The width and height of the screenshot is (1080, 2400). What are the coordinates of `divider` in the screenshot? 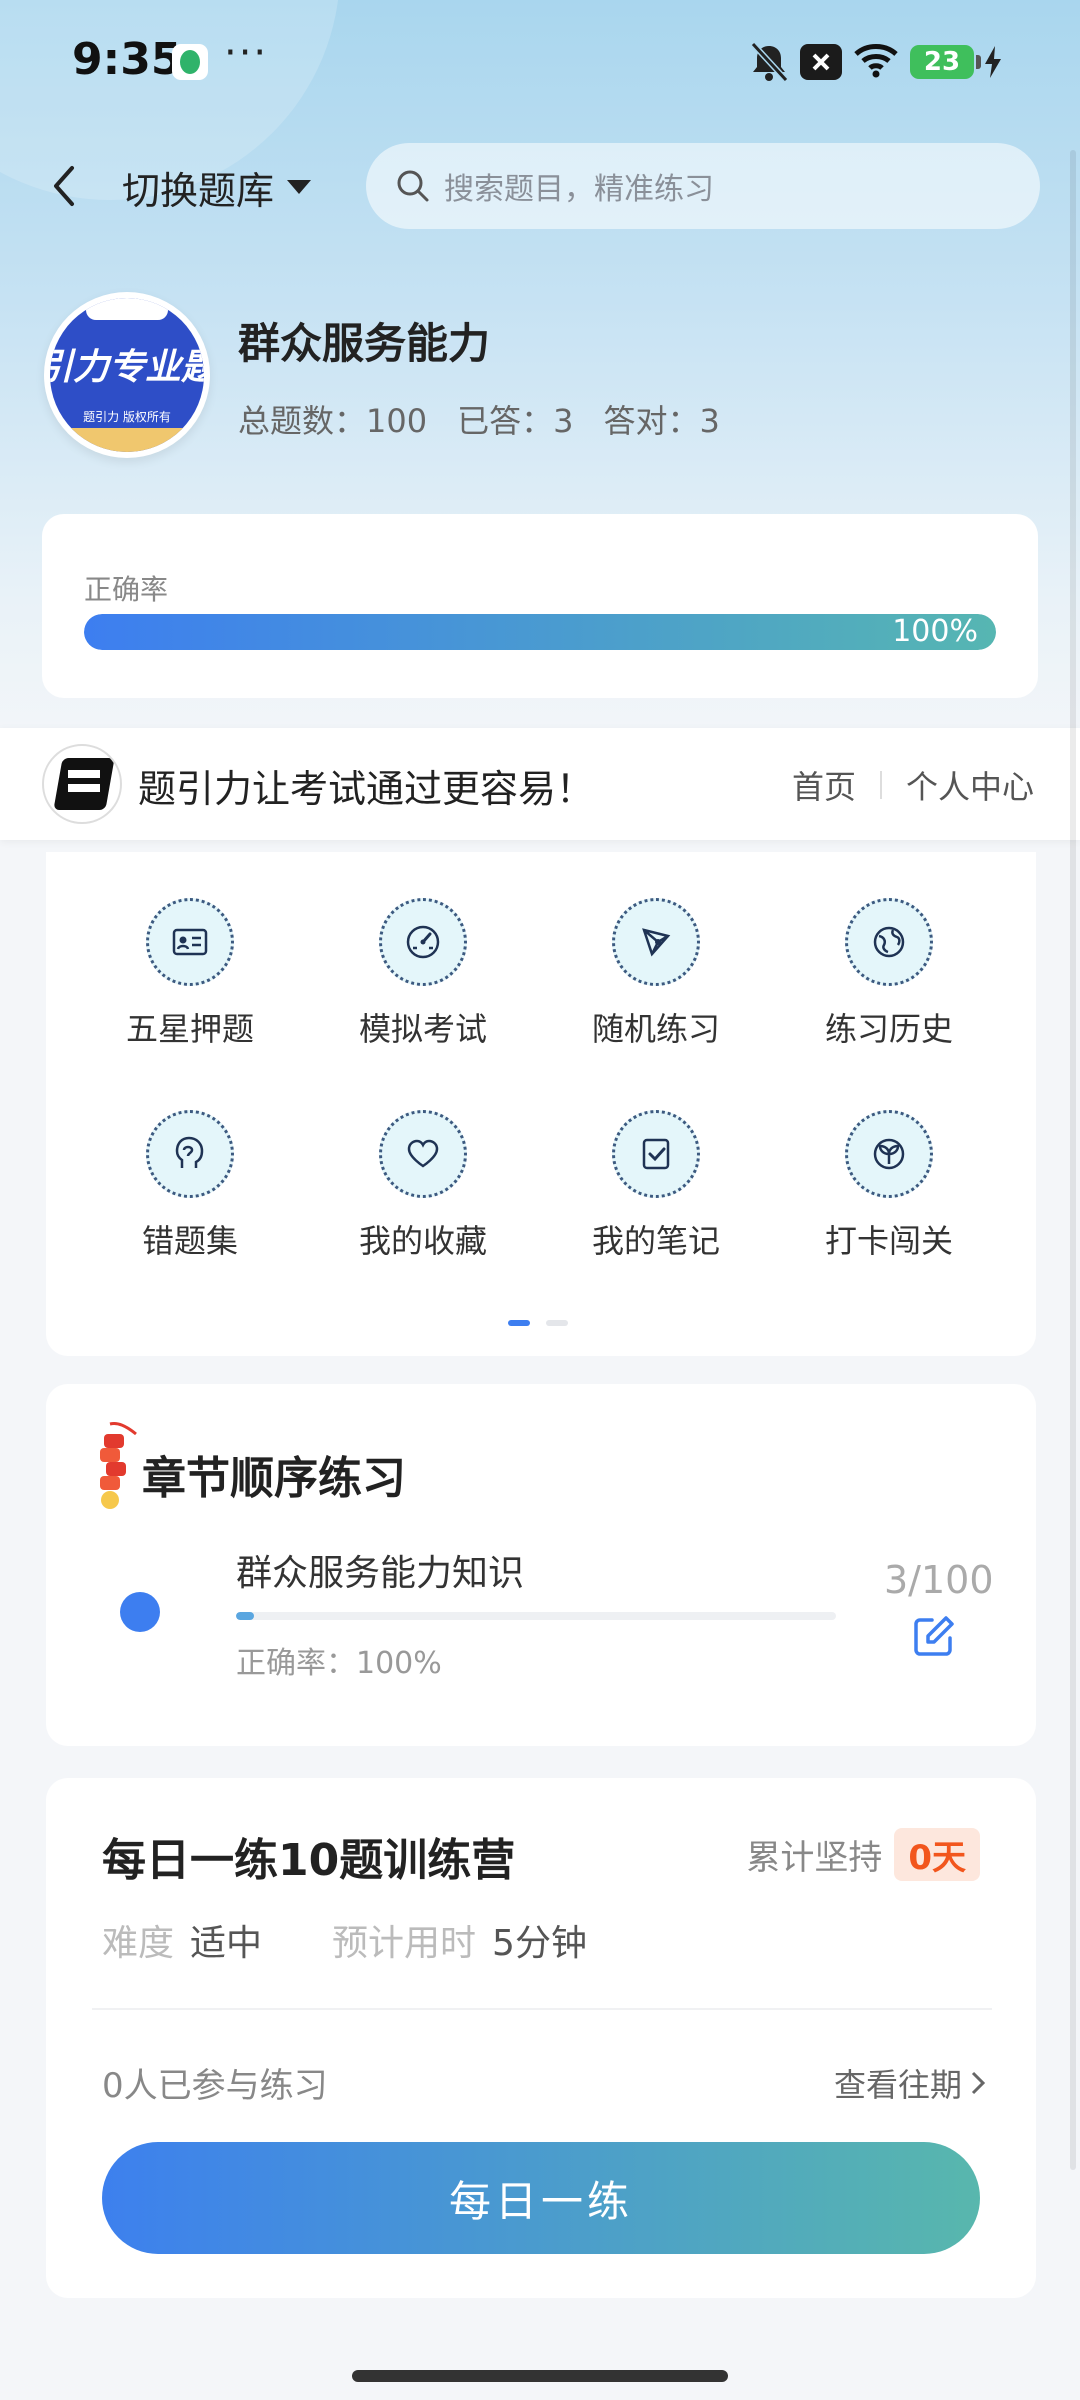 It's located at (542, 2009).